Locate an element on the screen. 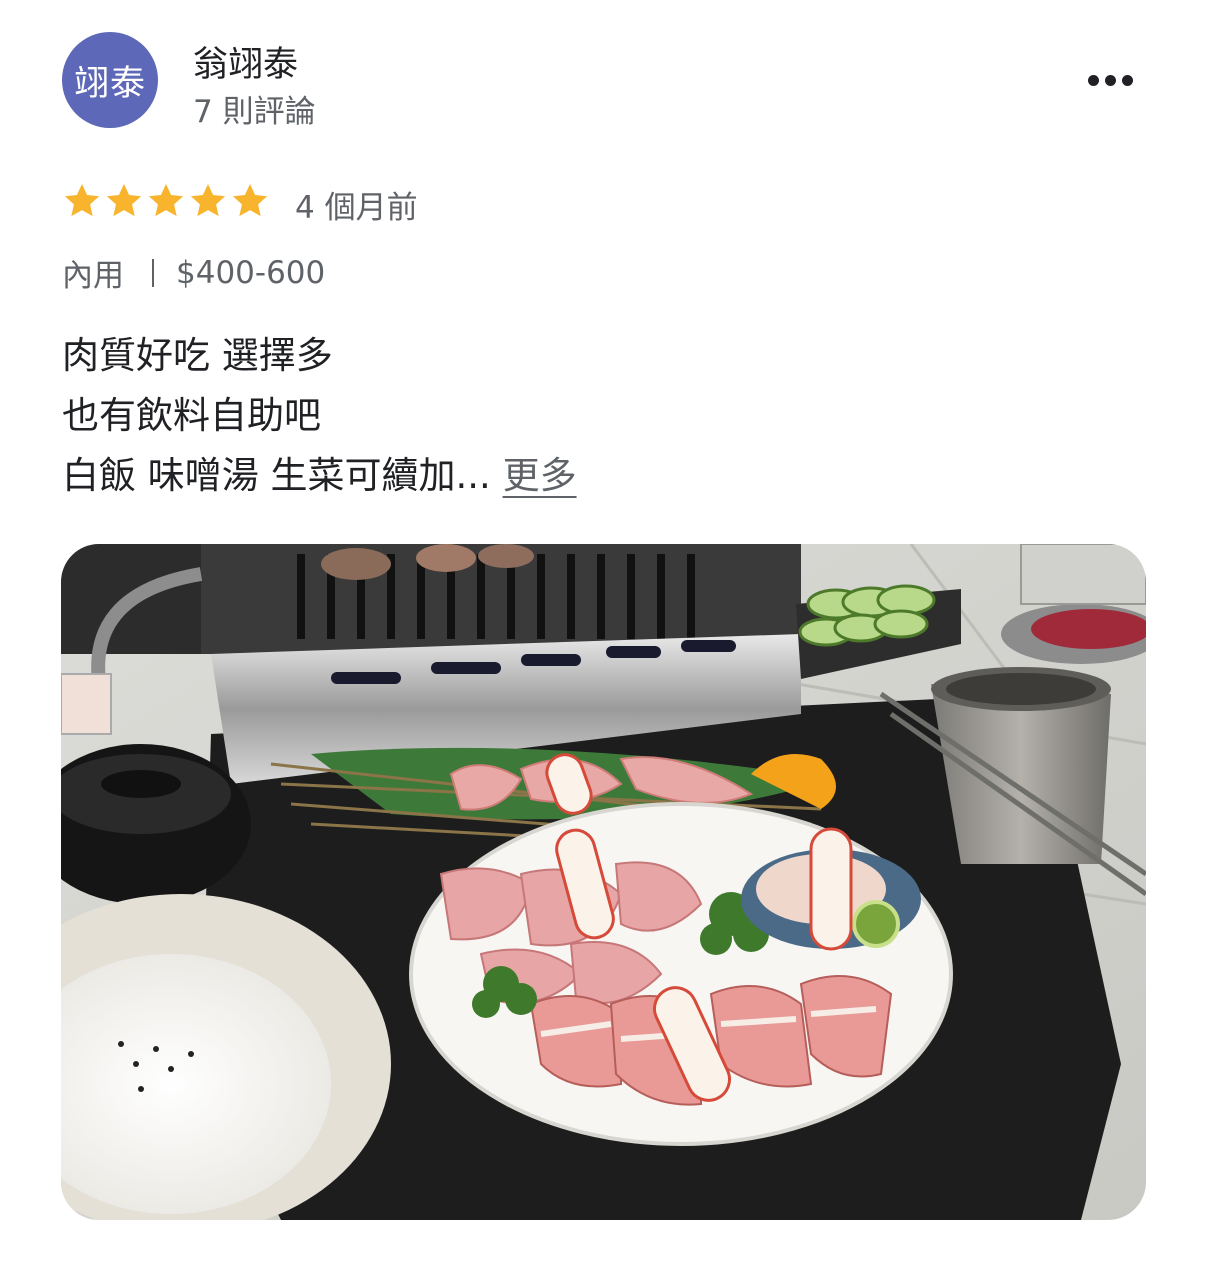 The height and width of the screenshot is (1272, 1206). more-horizontal-icon is located at coordinates (1093, 80).